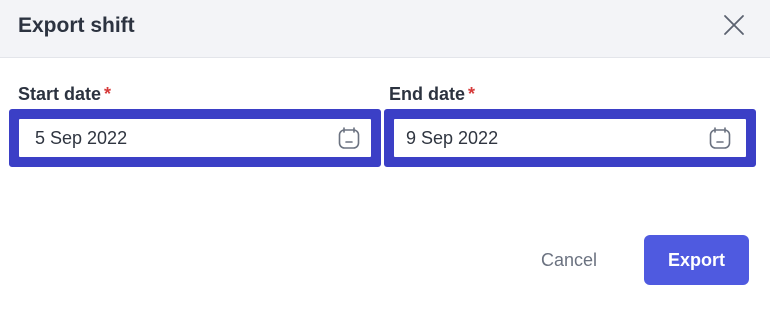 The height and width of the screenshot is (311, 770). I want to click on close-icon, so click(734, 25).